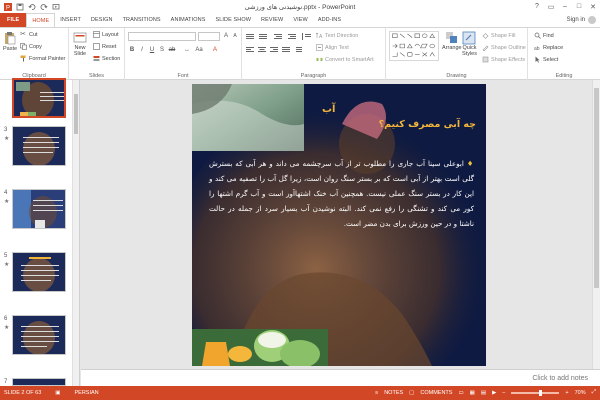 The height and width of the screenshot is (400, 600). Describe the element at coordinates (102, 20) in the screenshot. I see `tab-design: DESIGN` at that location.